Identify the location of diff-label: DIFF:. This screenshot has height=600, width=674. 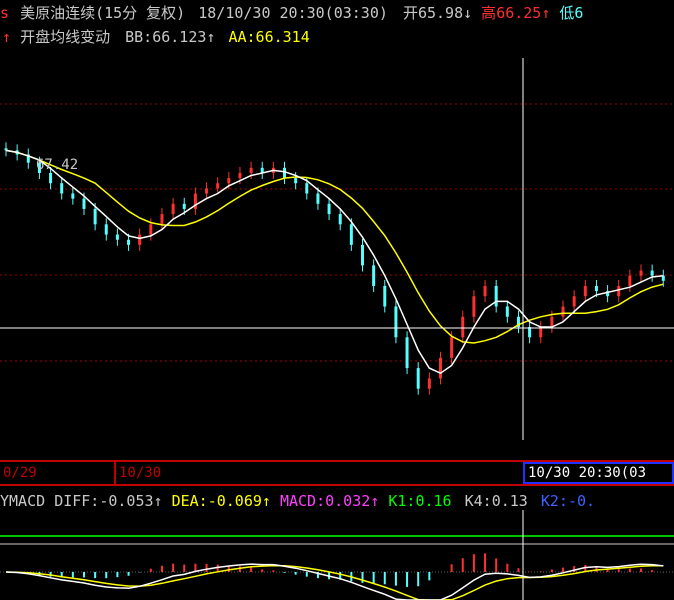
(77, 501).